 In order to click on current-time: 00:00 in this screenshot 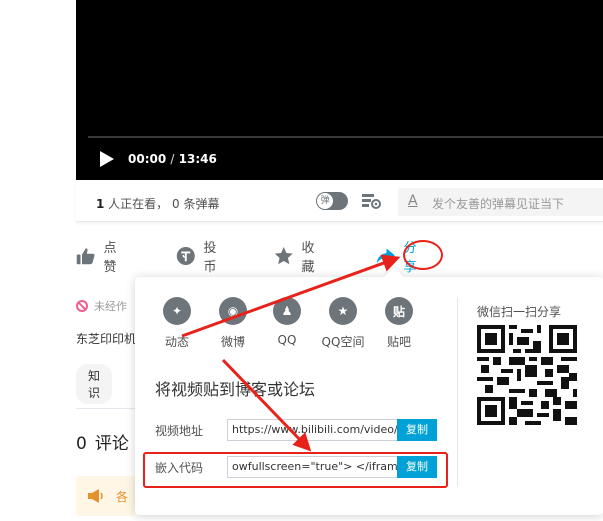, I will do `click(147, 159)`.